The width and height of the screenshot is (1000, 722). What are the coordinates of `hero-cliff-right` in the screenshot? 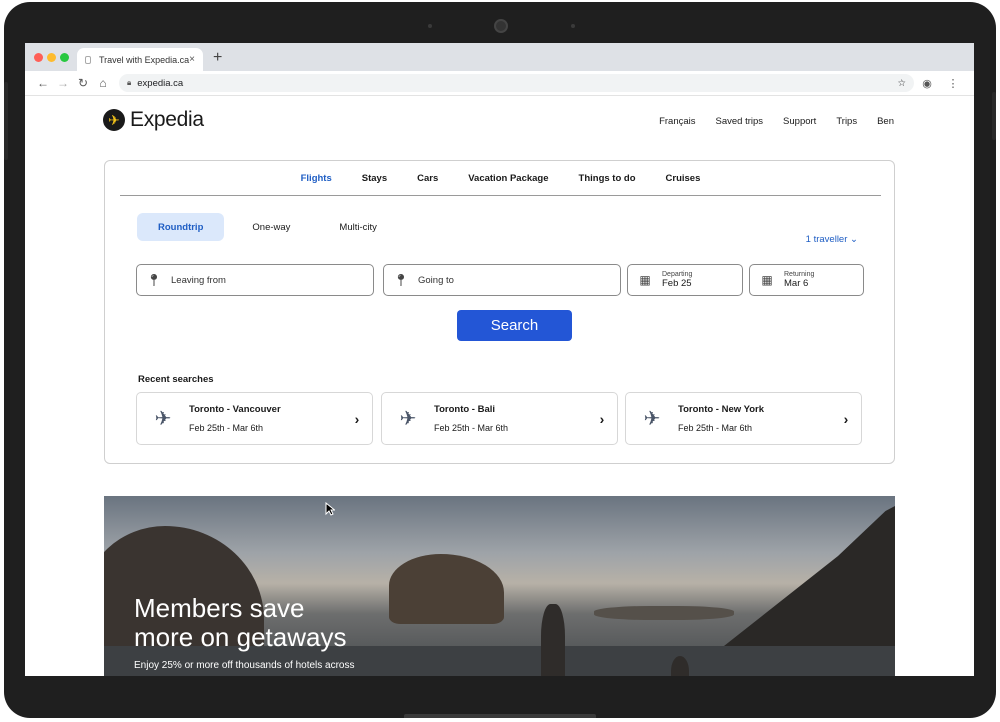 It's located at (809, 571).